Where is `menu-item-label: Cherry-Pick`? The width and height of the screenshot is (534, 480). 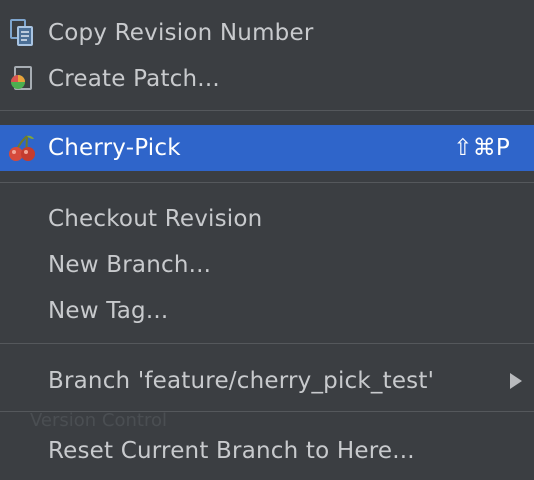
menu-item-label: Cherry-Pick is located at coordinates (114, 148).